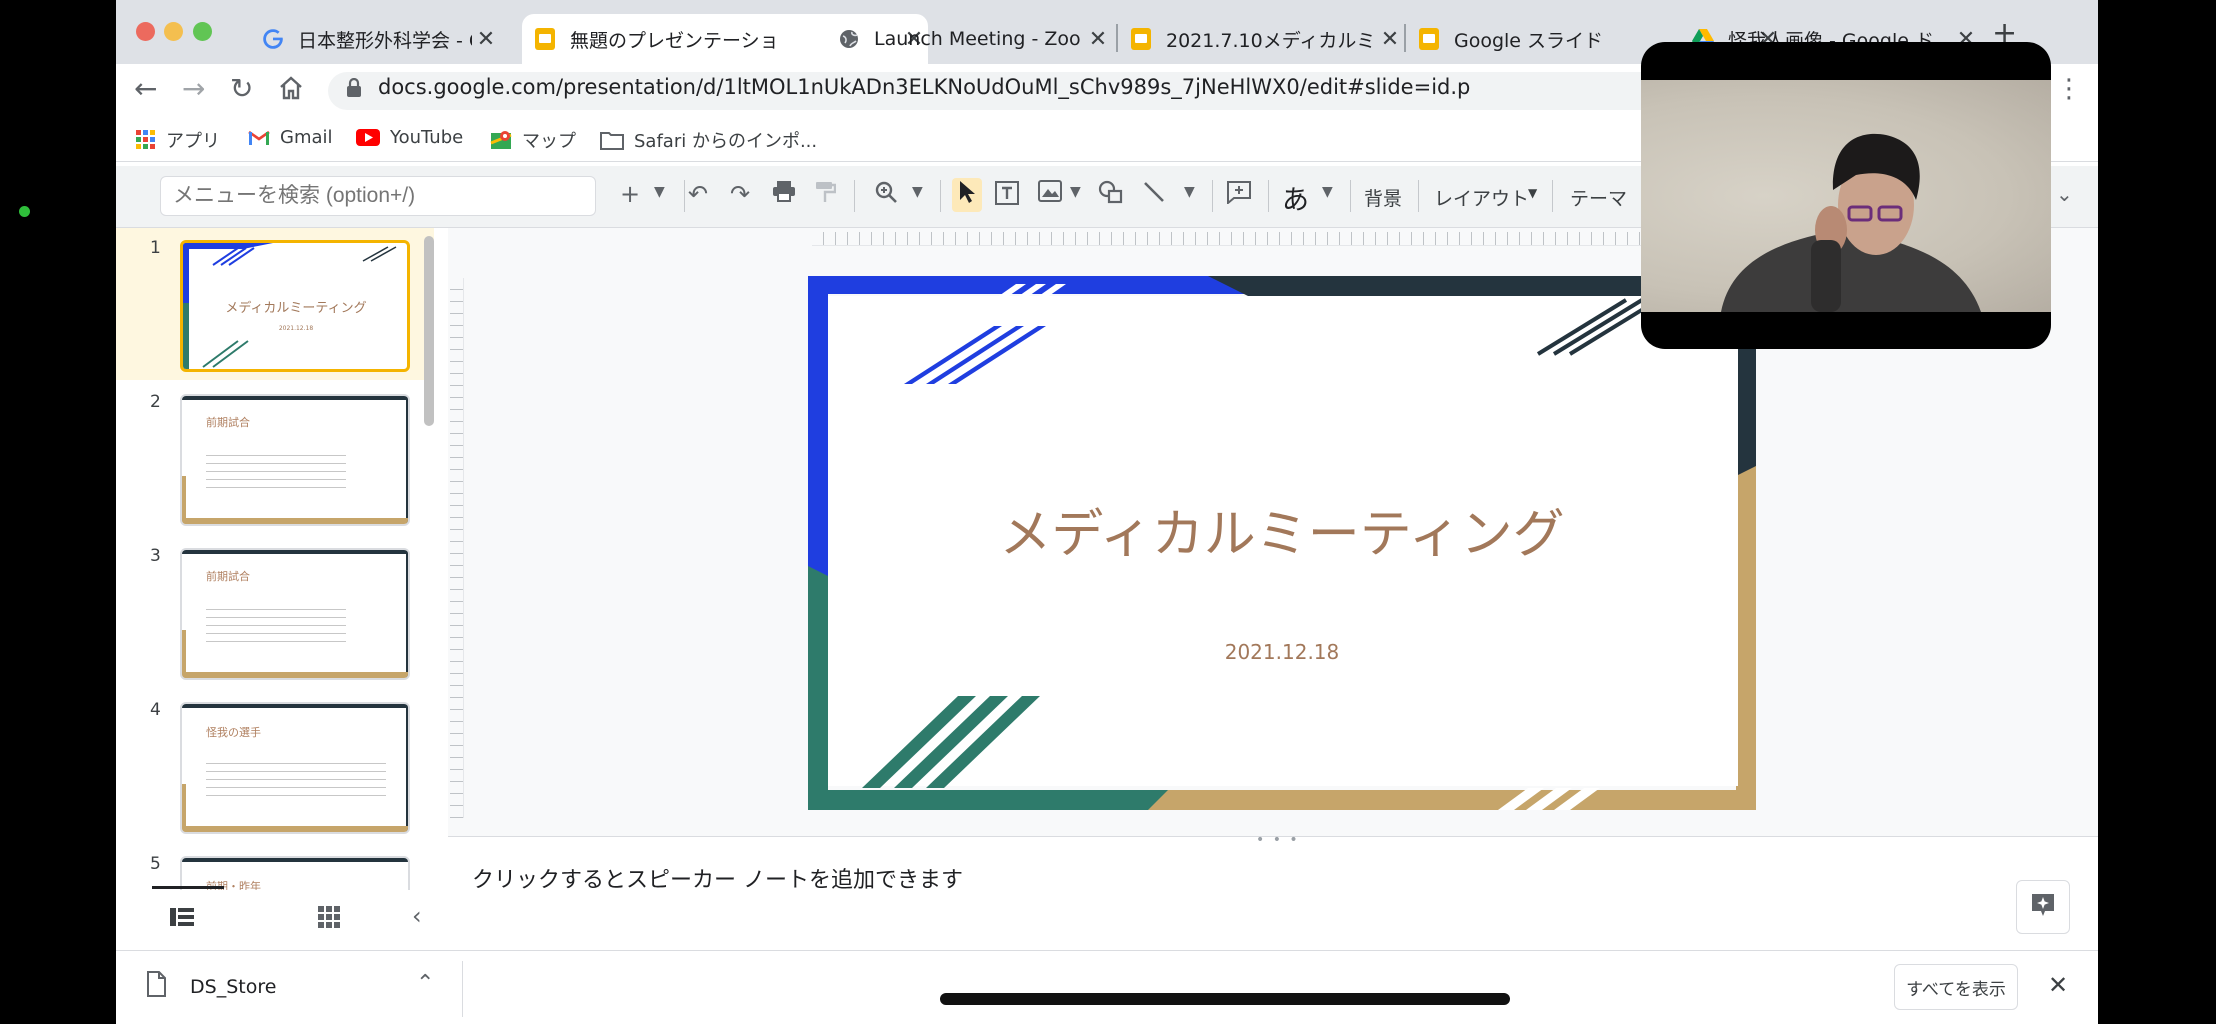 Image resolution: width=2216 pixels, height=1024 pixels. Describe the element at coordinates (849, 39) in the screenshot. I see `globe-icon` at that location.